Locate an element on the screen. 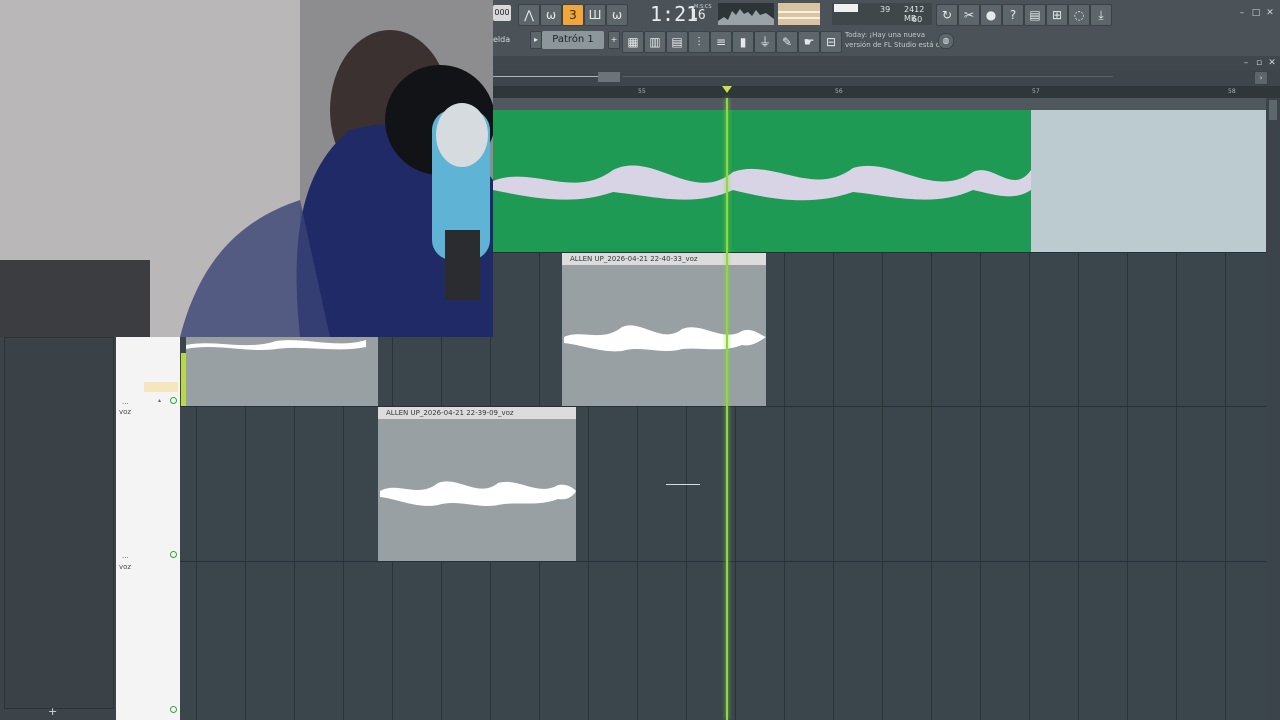  playhead is located at coordinates (727, 409).